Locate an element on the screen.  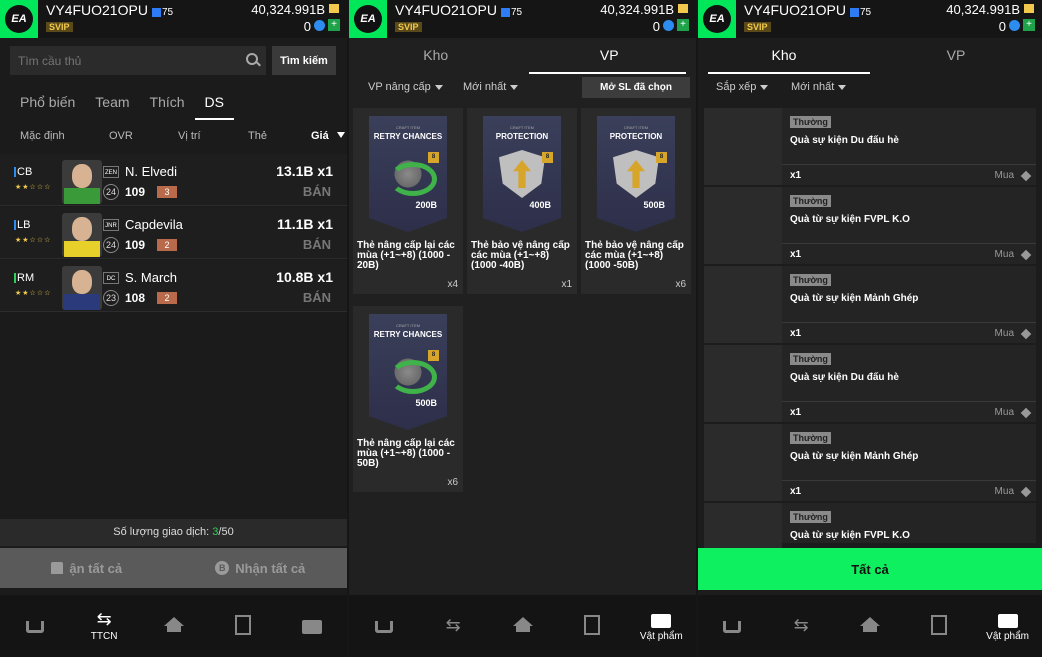
player-avatar is located at coordinates (82, 288).